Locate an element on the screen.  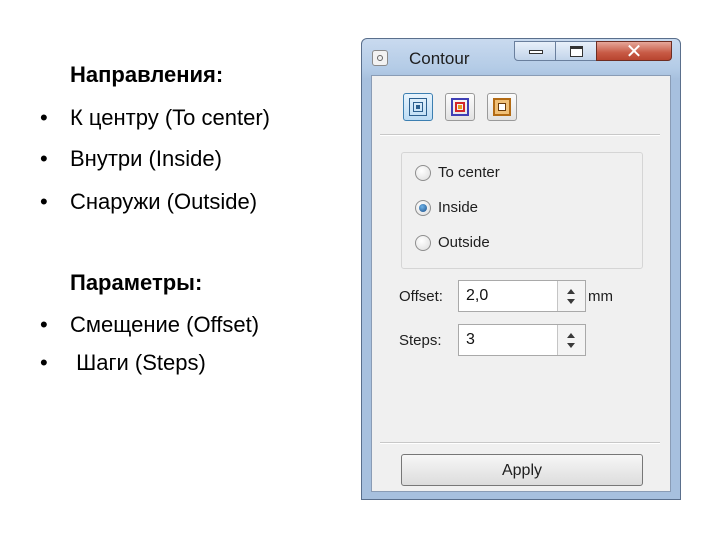
to-center-icon is located at coordinates (418, 107).